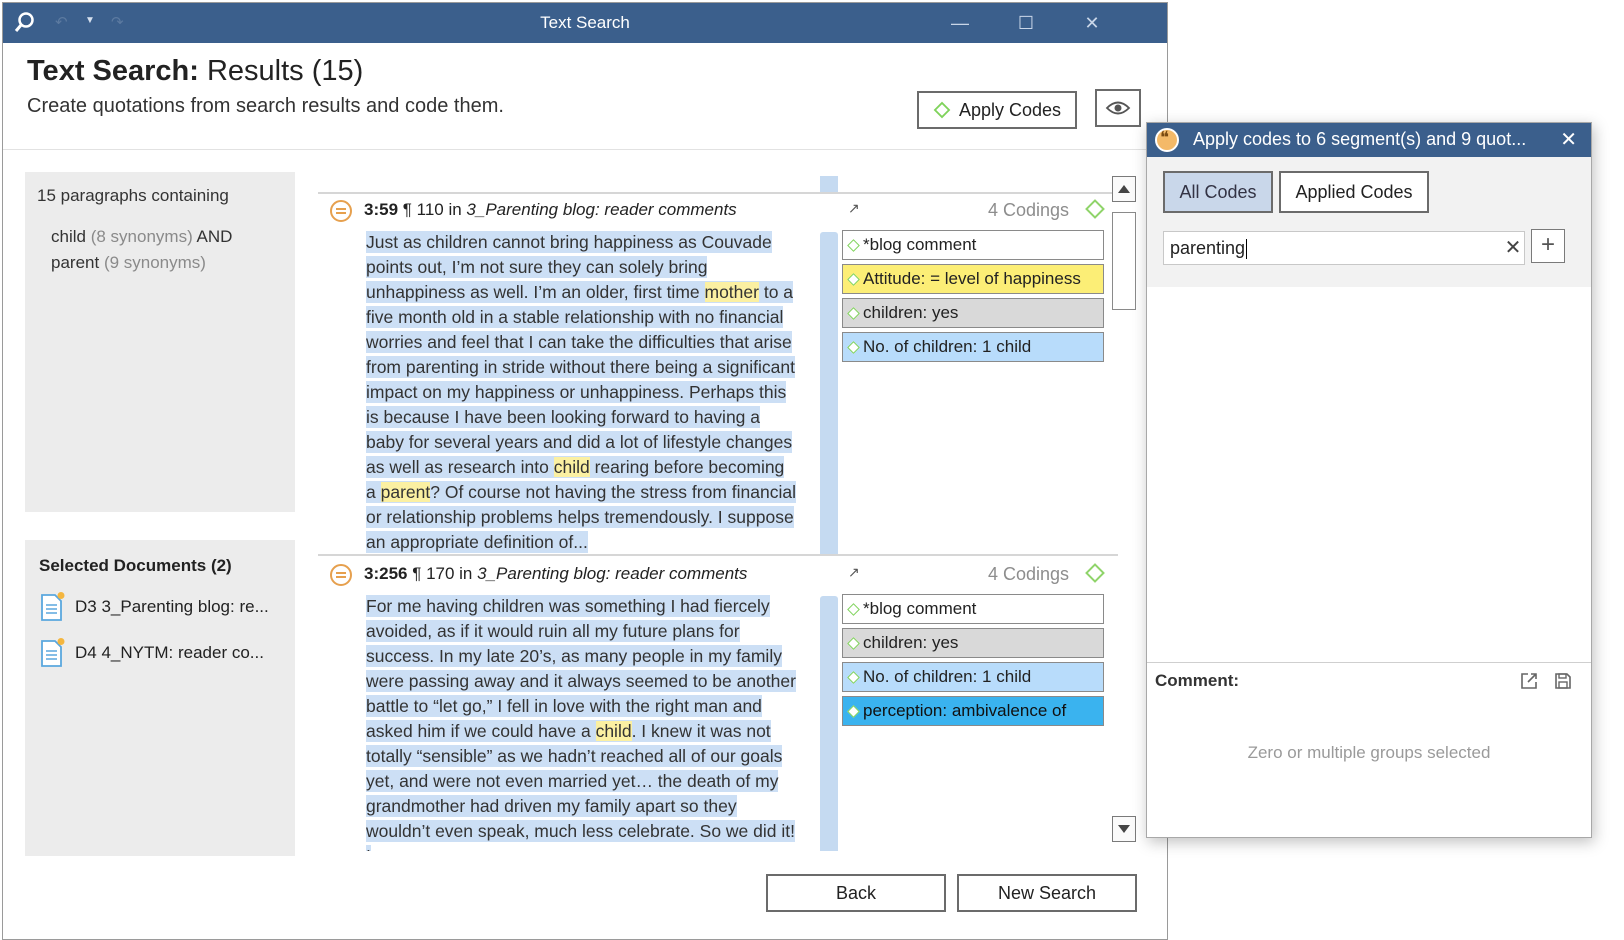  I want to click on preview-toggle-button, so click(1118, 108).